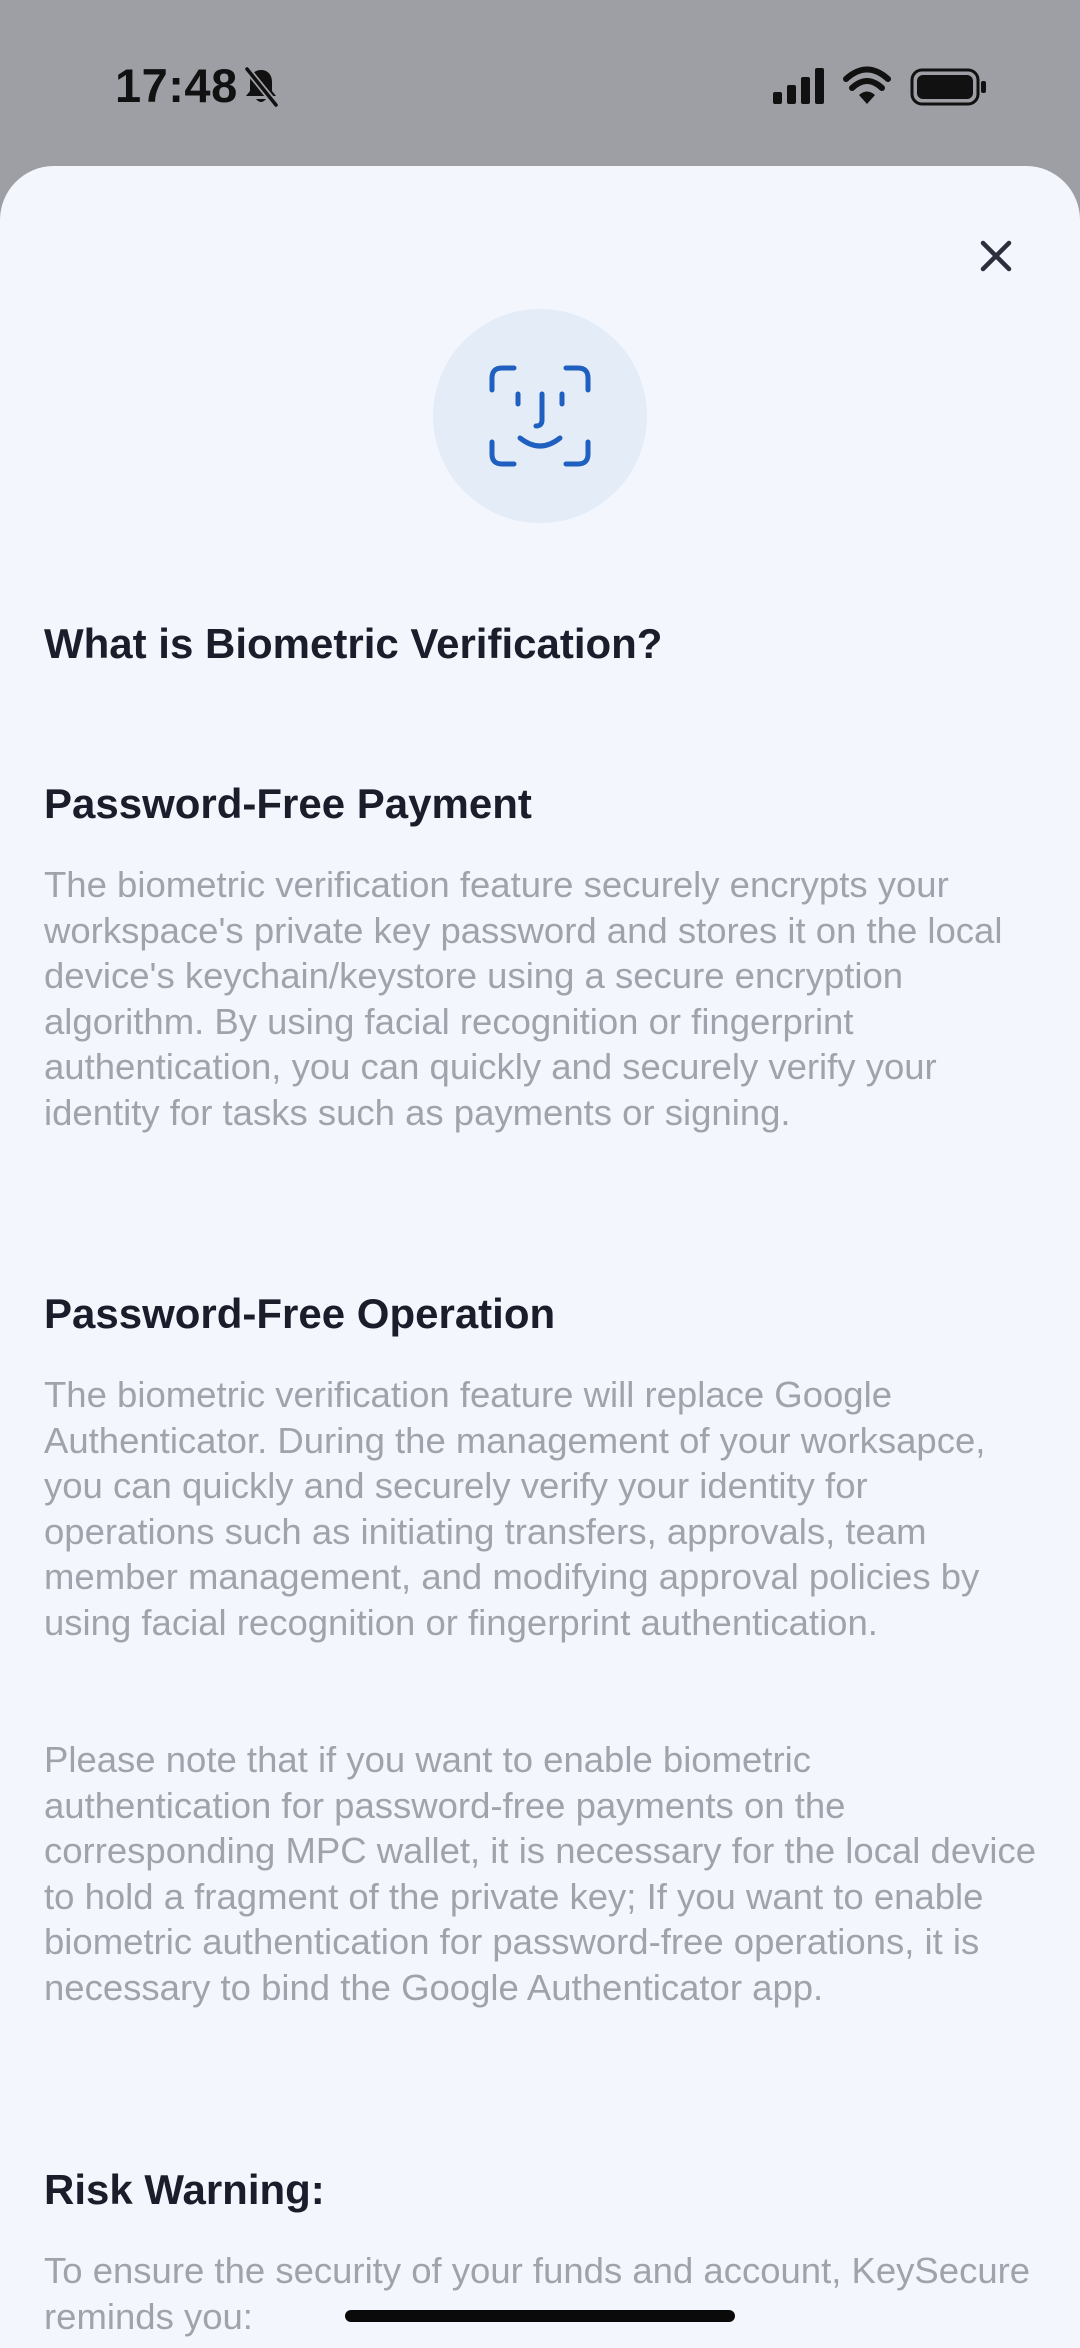  Describe the element at coordinates (300, 1313) in the screenshot. I see `section-heading-password-free-operation: Password-Free Operation` at that location.